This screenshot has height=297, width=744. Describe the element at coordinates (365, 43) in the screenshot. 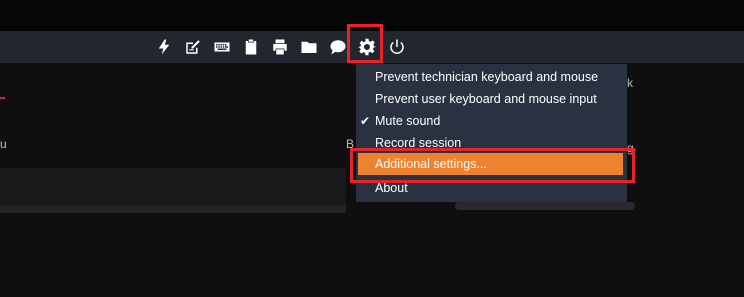

I see `gear-highlight-annotation` at that location.